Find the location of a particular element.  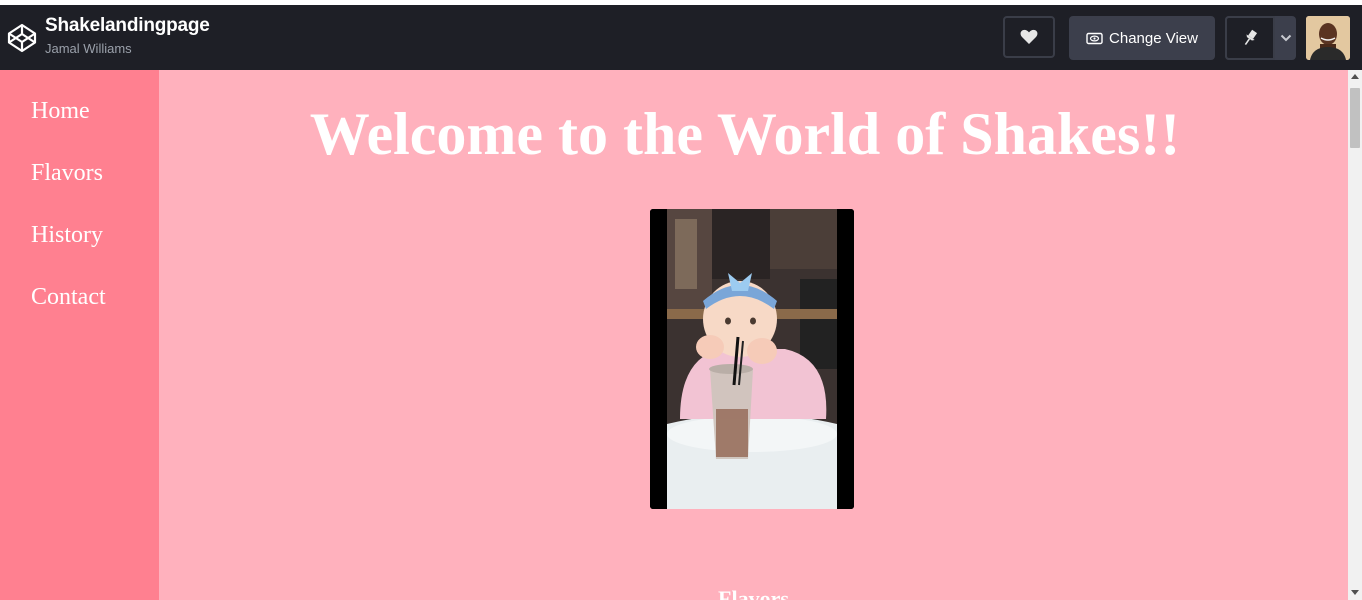

video-frame-image is located at coordinates (752, 359).